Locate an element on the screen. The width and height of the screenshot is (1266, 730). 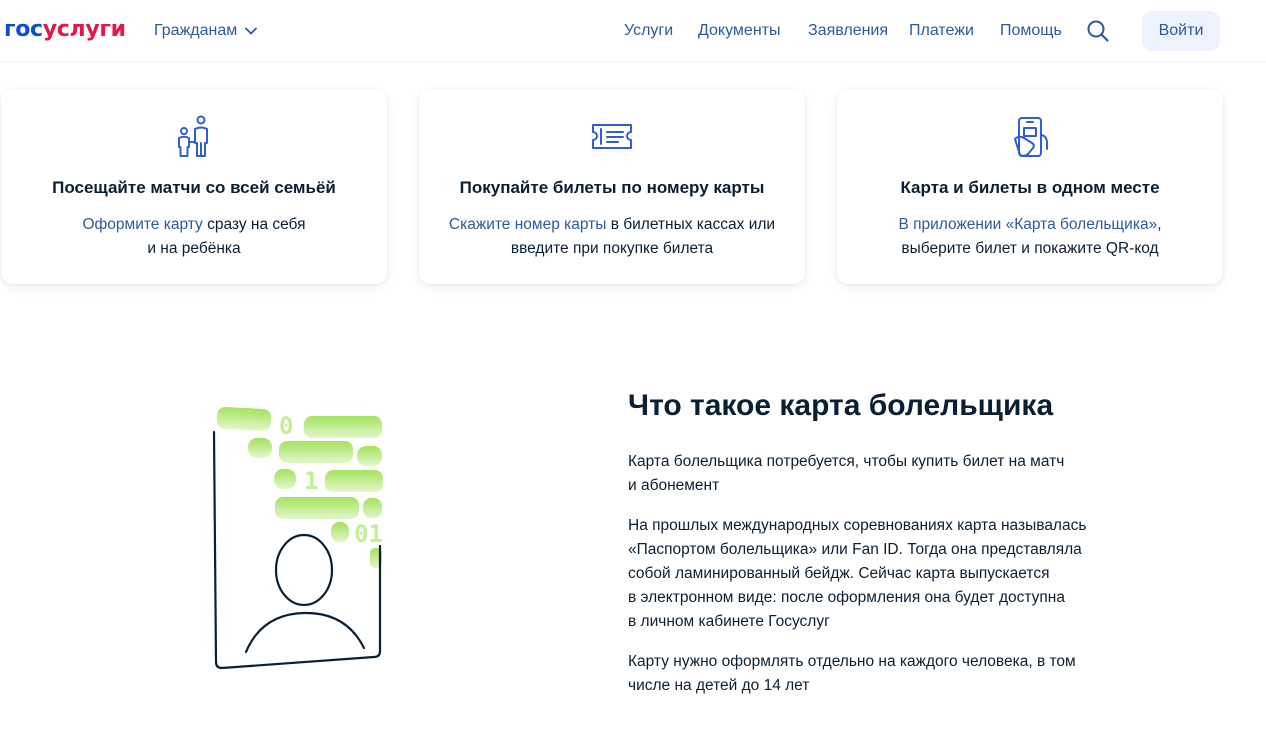
card-title: Карта и билеты в одном месте is located at coordinates (1030, 187).